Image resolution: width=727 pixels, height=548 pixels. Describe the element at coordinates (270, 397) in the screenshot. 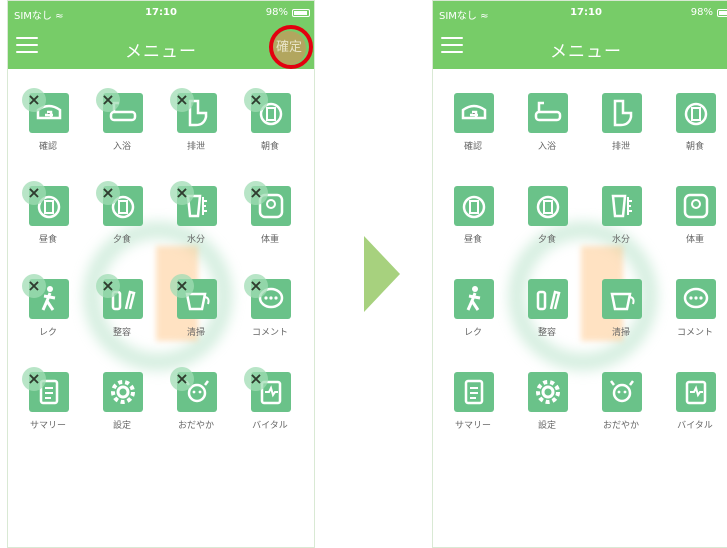

I see `menu-tile-vital-clipboard: バイタル ×` at that location.